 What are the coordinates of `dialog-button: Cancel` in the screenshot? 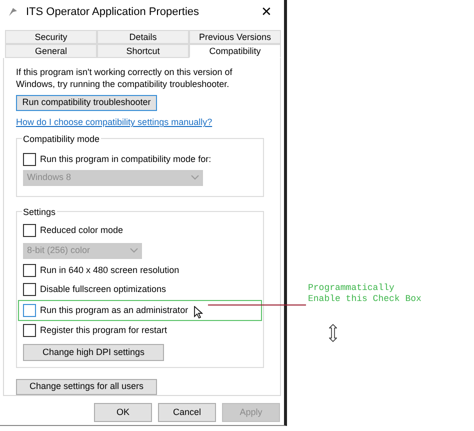 It's located at (187, 412).